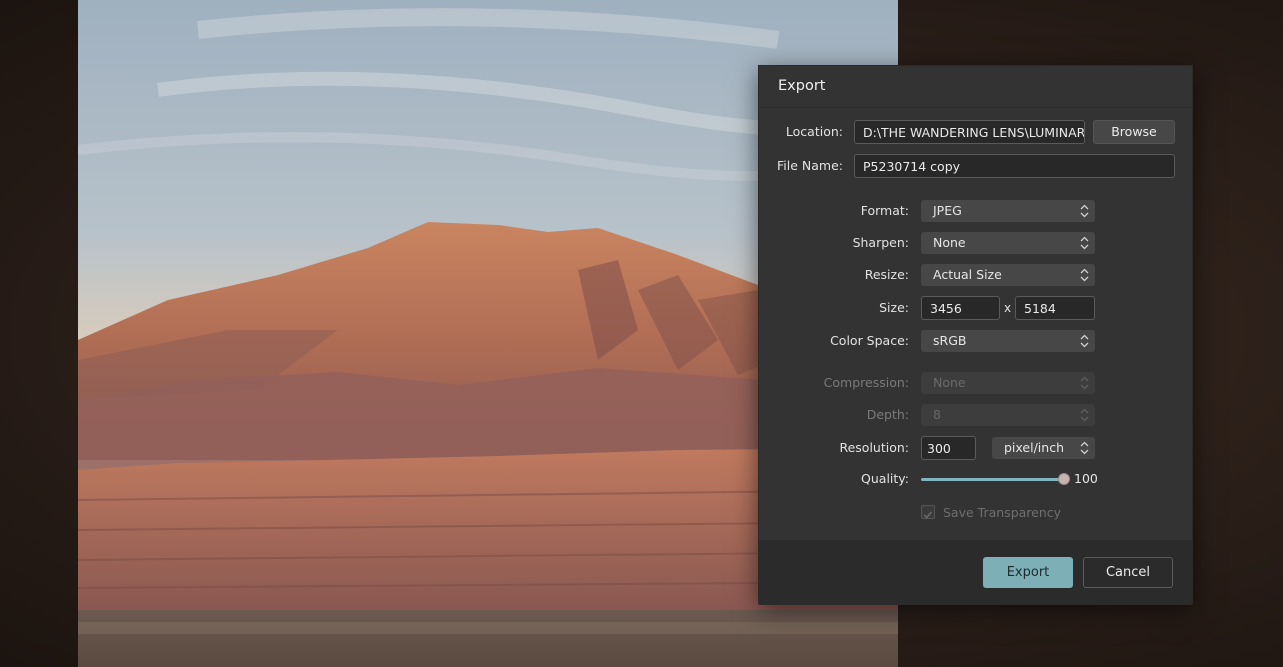  I want to click on browse-button: Browse, so click(1134, 132).